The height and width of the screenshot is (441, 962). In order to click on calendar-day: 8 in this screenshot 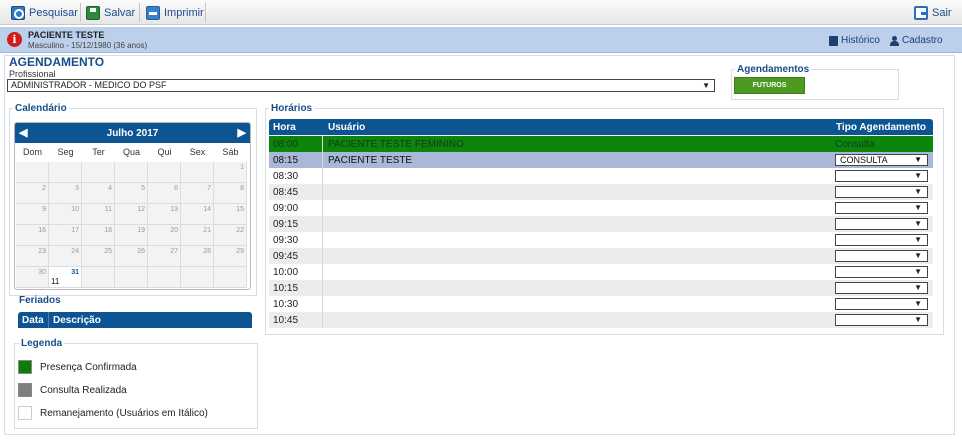, I will do `click(230, 193)`.